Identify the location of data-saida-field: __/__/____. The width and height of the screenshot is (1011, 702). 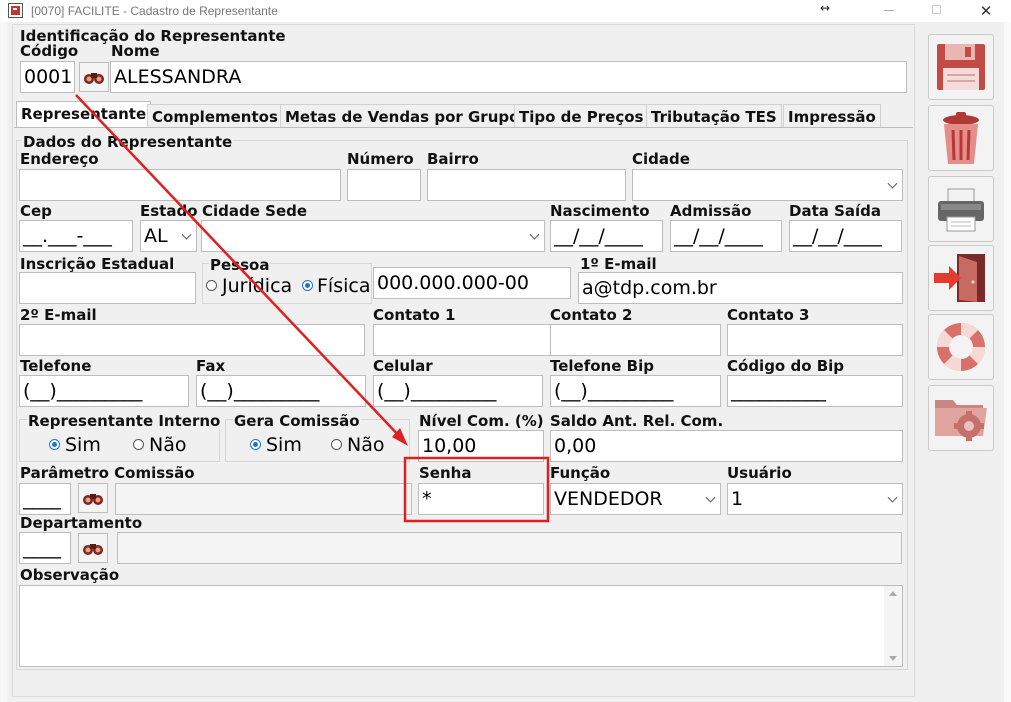
(845, 236).